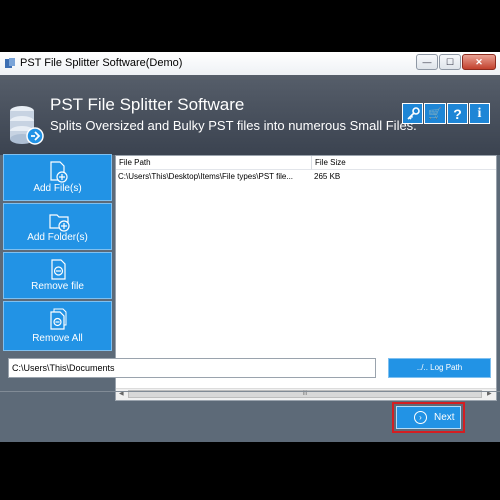 The width and height of the screenshot is (500, 500). Describe the element at coordinates (10, 63) in the screenshot. I see `app-icon` at that location.